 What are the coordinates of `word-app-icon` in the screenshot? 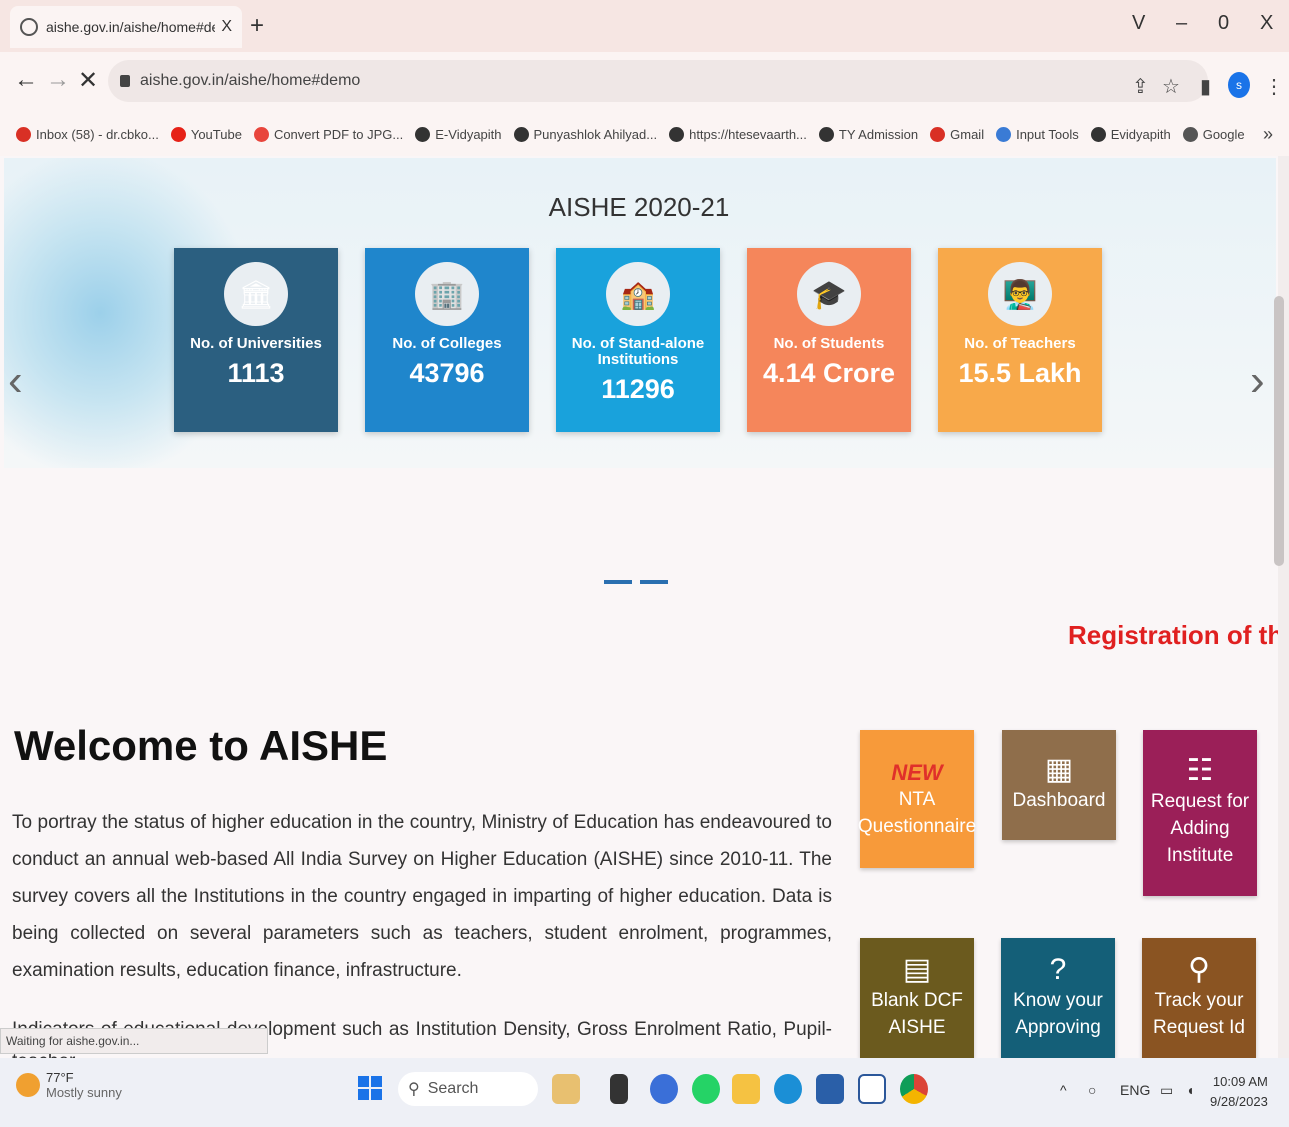 It's located at (872, 1089).